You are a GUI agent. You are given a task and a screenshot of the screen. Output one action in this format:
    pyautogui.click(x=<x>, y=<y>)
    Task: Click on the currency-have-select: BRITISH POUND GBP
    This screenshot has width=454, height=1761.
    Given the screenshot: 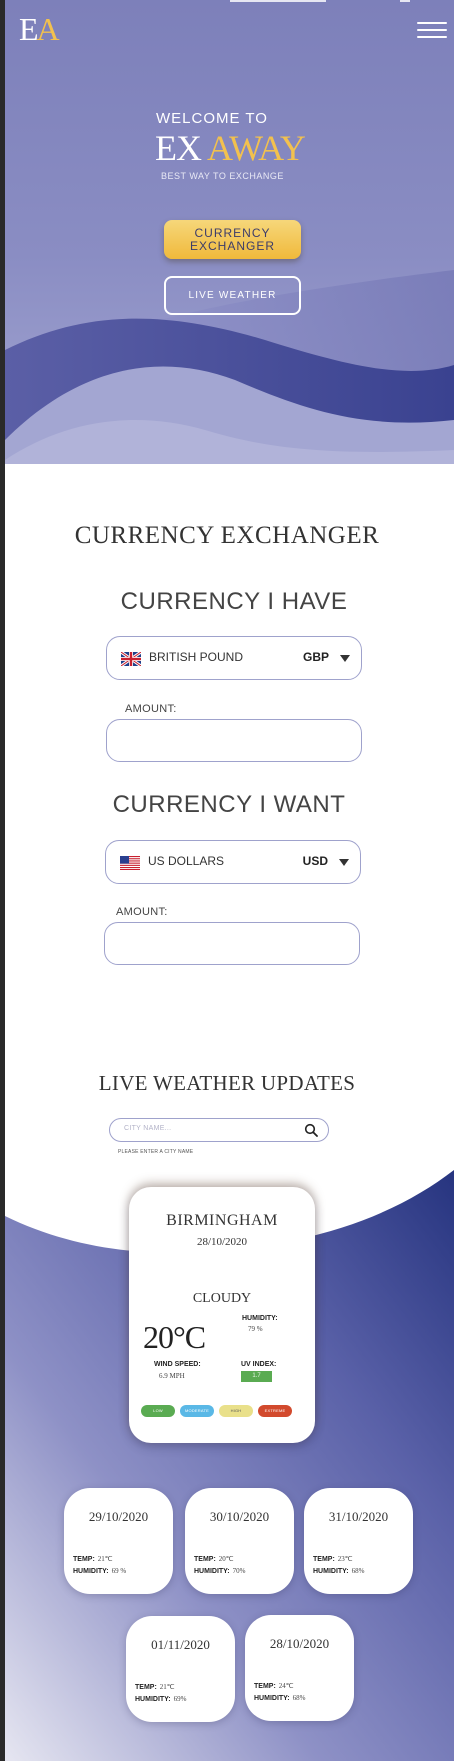 What is the action you would take?
    pyautogui.click(x=234, y=658)
    